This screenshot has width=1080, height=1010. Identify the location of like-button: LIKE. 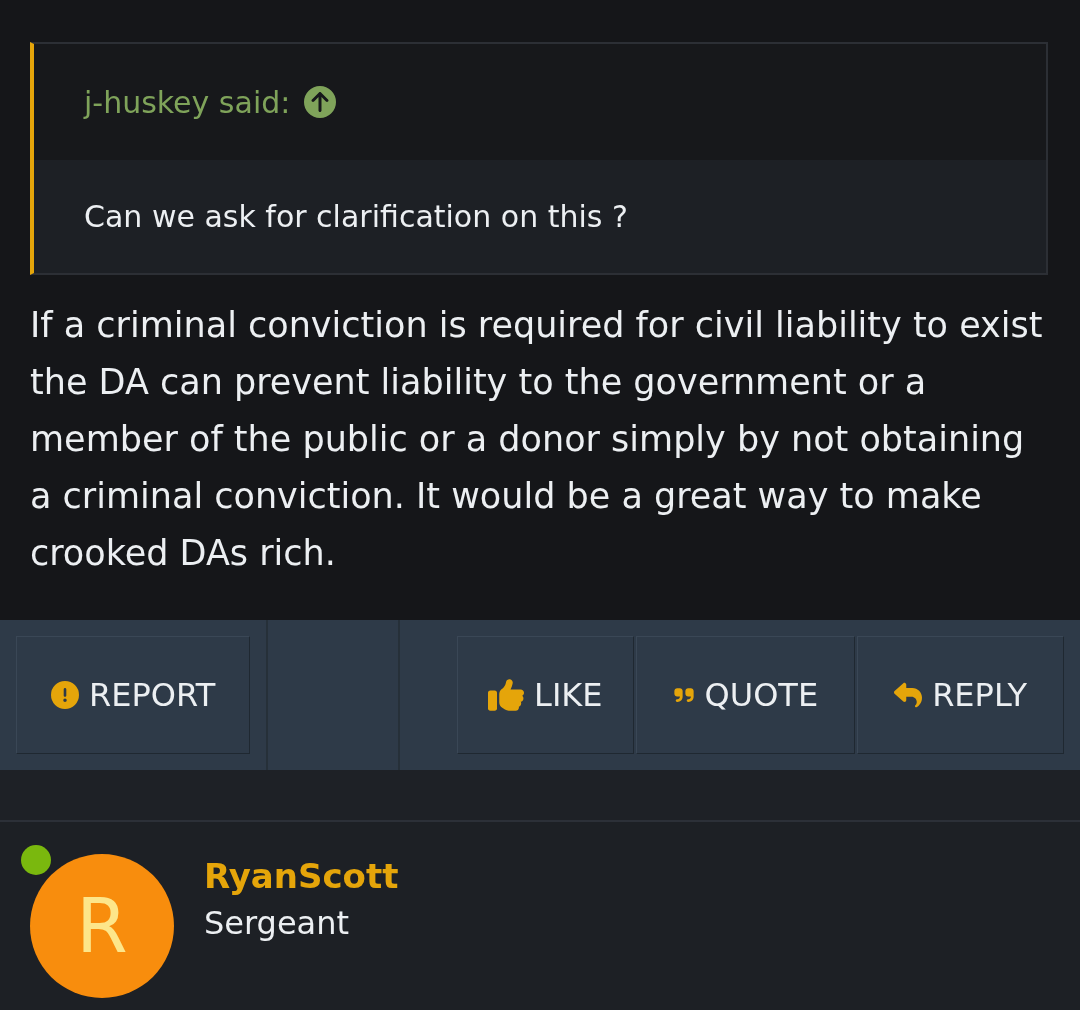
(545, 695).